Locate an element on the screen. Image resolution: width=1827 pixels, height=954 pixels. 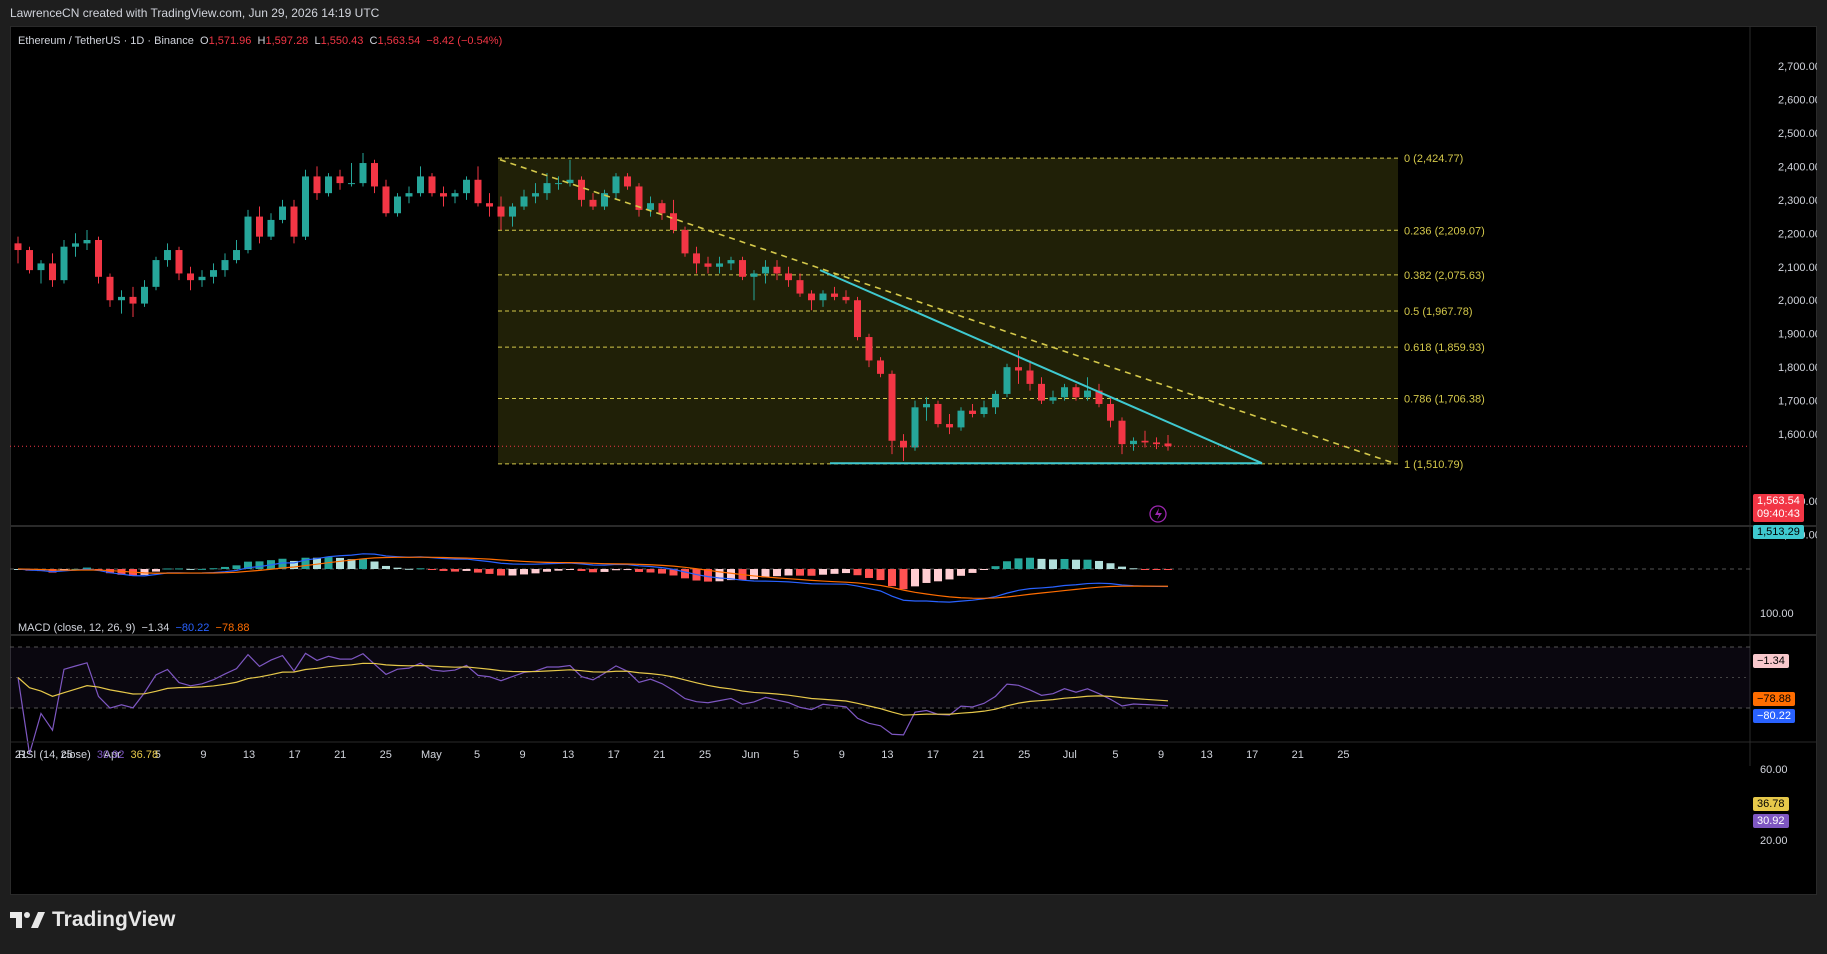
x-tick-label: Jun is located at coordinates (751, 755).